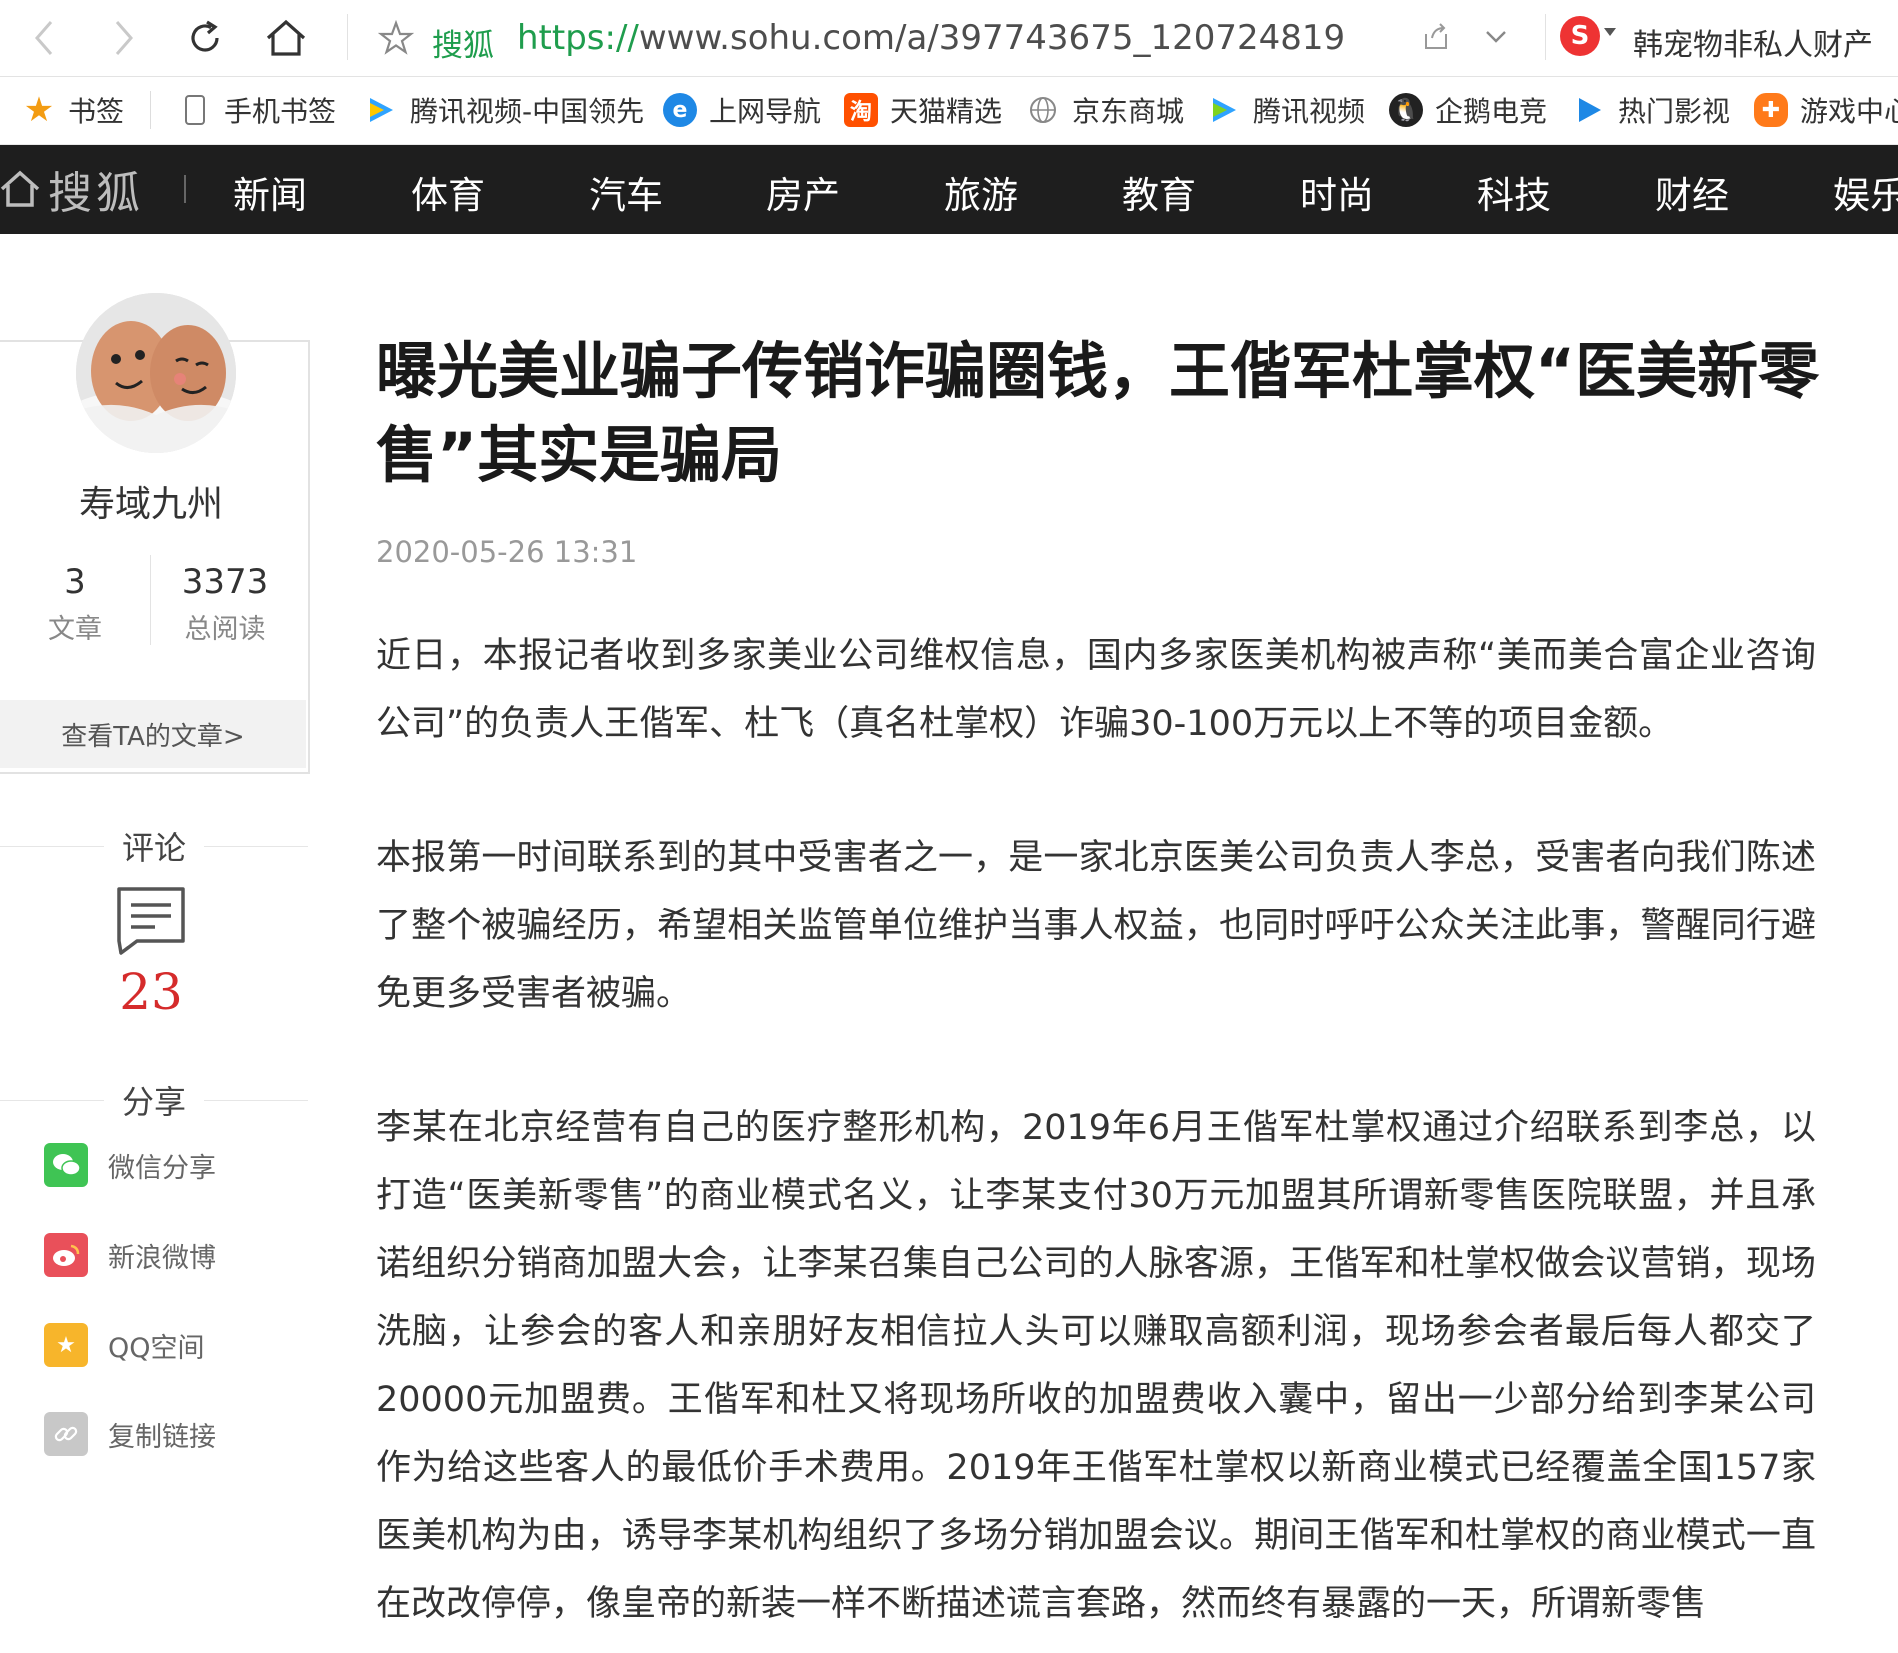 This screenshot has height=1653, width=1898. I want to click on bookmark-item: 热门影视, so click(1651, 110).